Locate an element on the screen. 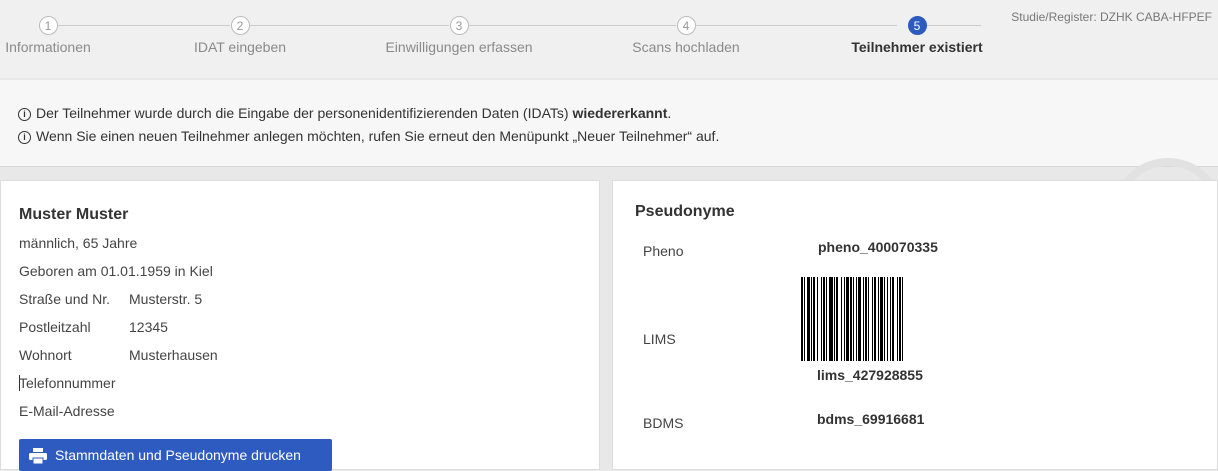  step-label: Informationen is located at coordinates (48, 47).